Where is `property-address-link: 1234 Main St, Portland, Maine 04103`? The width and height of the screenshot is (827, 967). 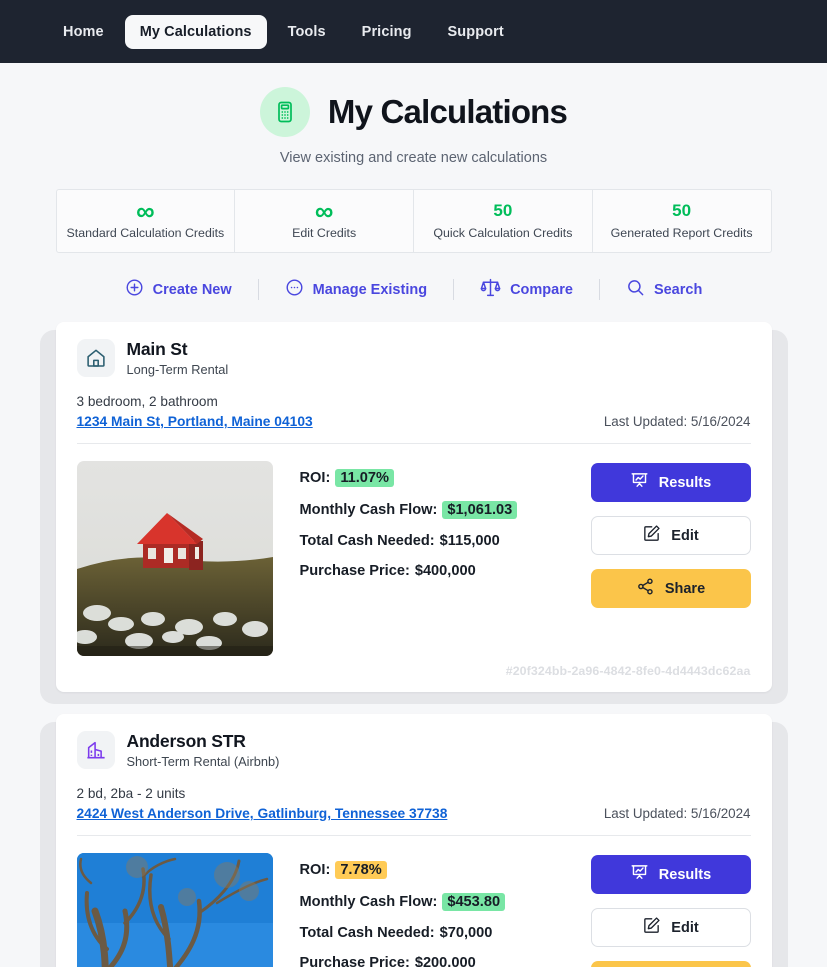 property-address-link: 1234 Main St, Portland, Maine 04103 is located at coordinates (195, 421).